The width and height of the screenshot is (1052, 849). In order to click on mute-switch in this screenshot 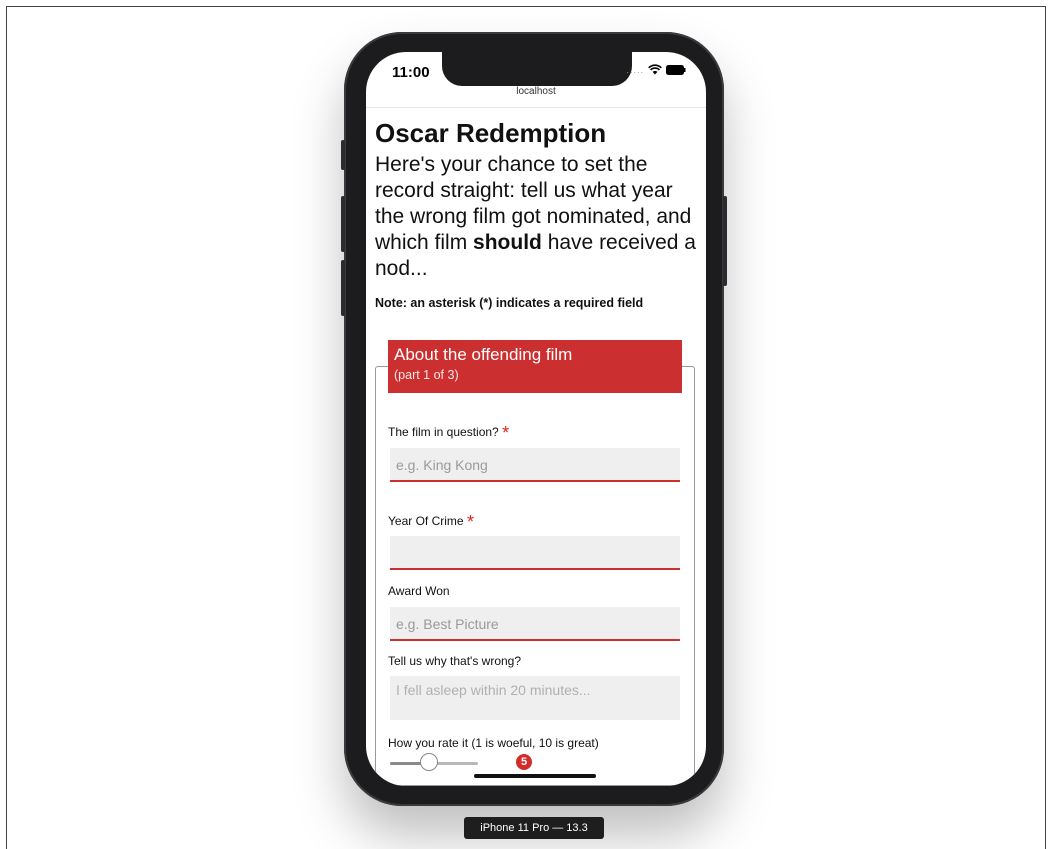, I will do `click(343, 155)`.